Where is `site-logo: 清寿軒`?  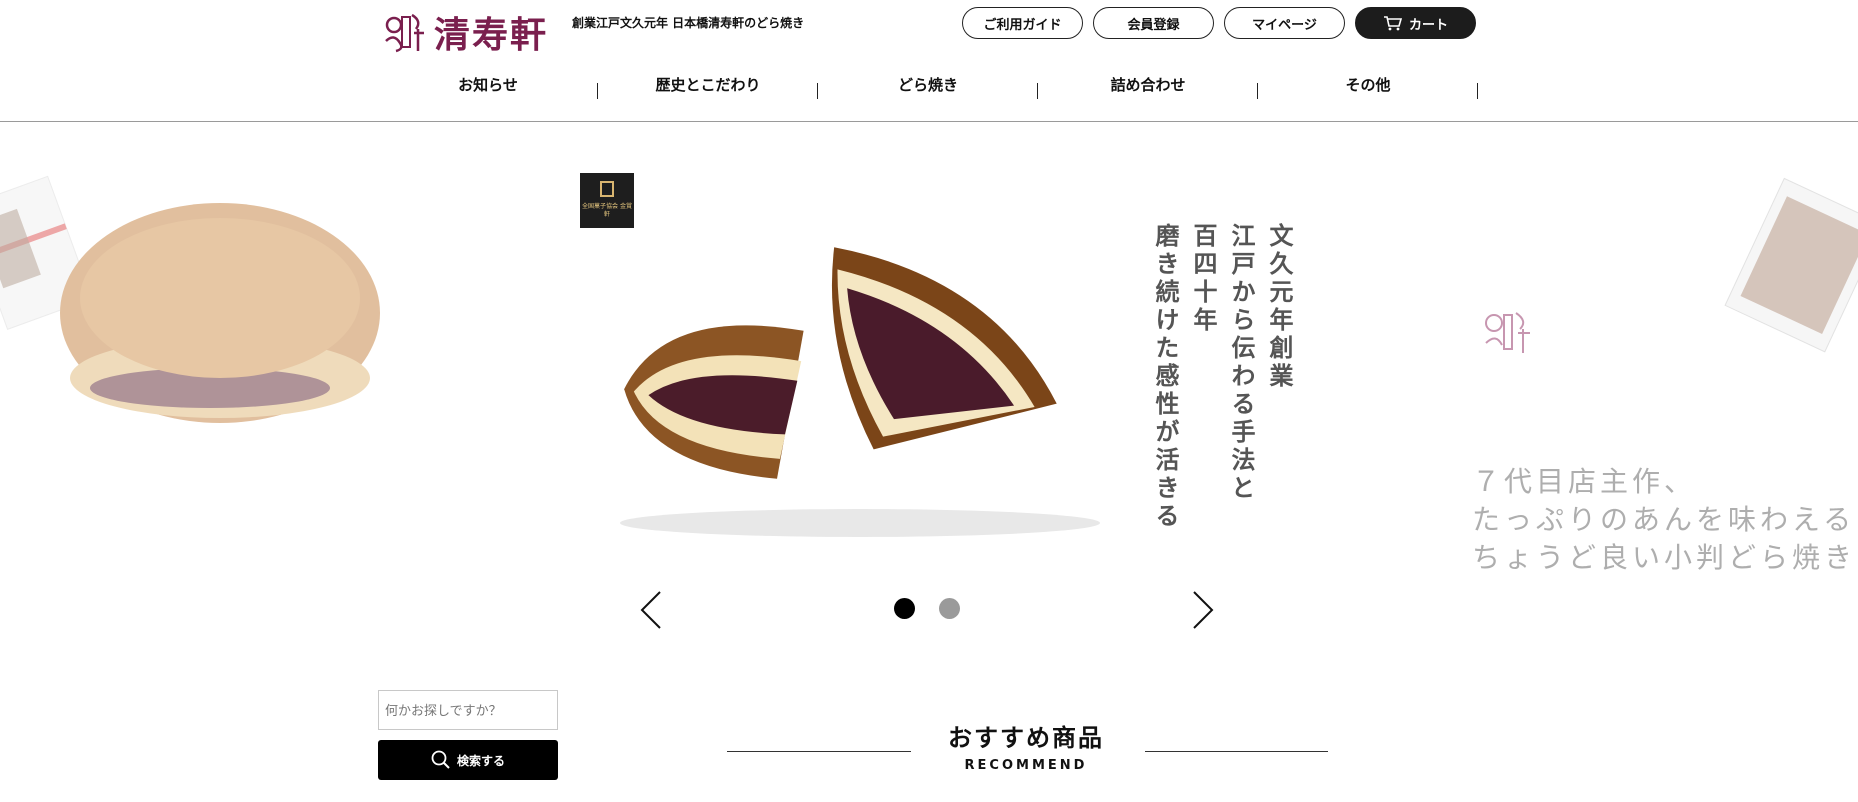 site-logo: 清寿軒 is located at coordinates (468, 32).